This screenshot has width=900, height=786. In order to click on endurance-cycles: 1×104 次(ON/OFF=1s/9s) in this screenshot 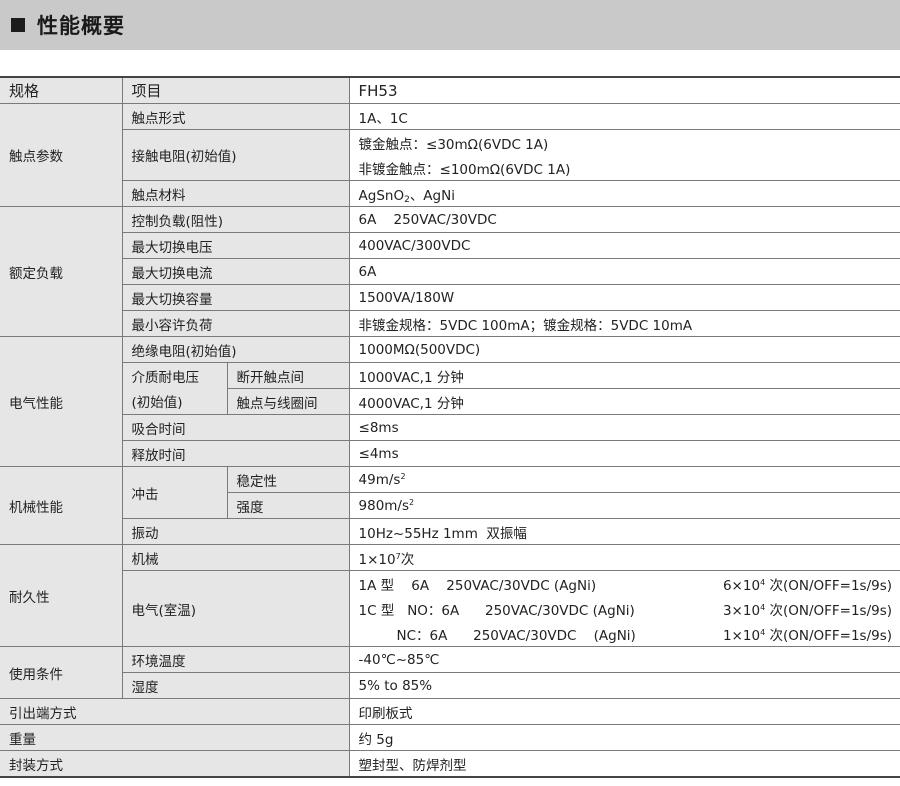, I will do `click(807, 634)`.